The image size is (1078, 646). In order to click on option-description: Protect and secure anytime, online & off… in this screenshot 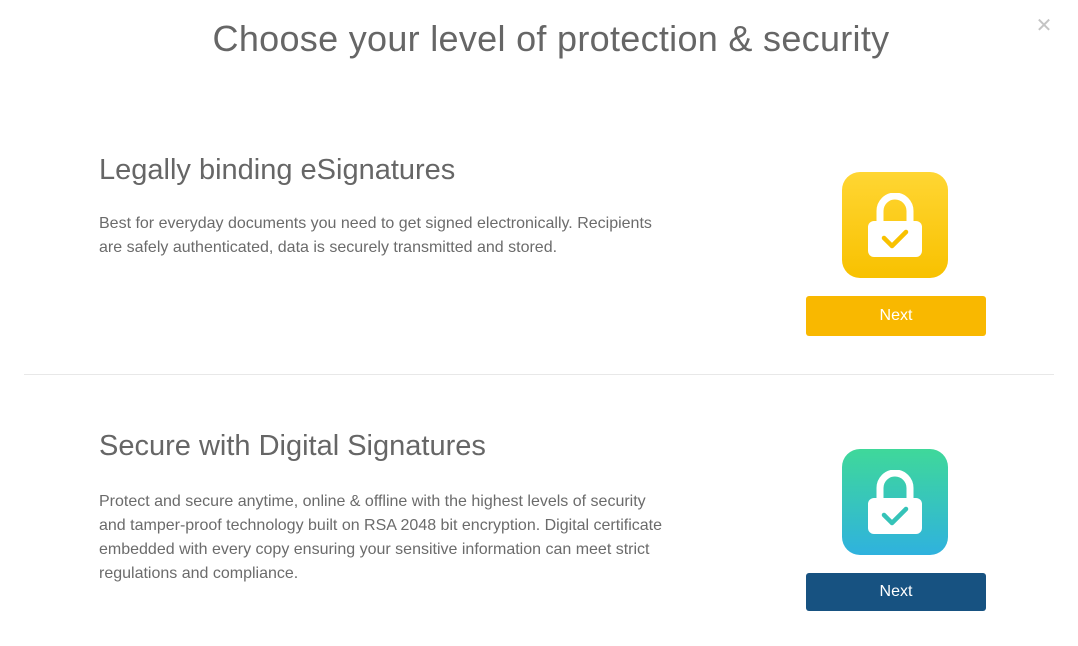, I will do `click(380, 537)`.